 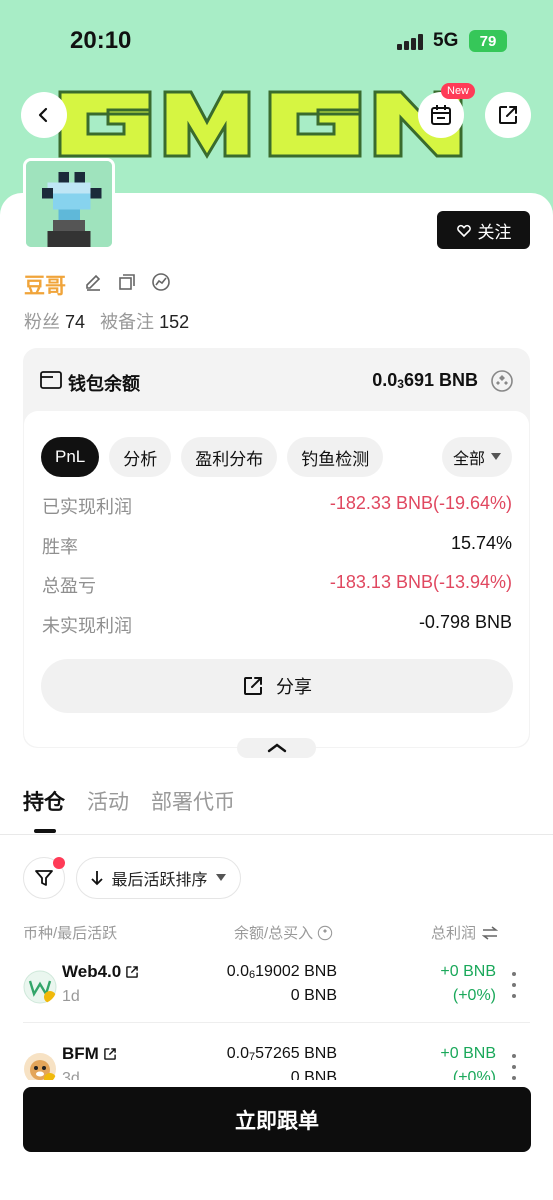 I want to click on collapse-handle, so click(x=276, y=748).